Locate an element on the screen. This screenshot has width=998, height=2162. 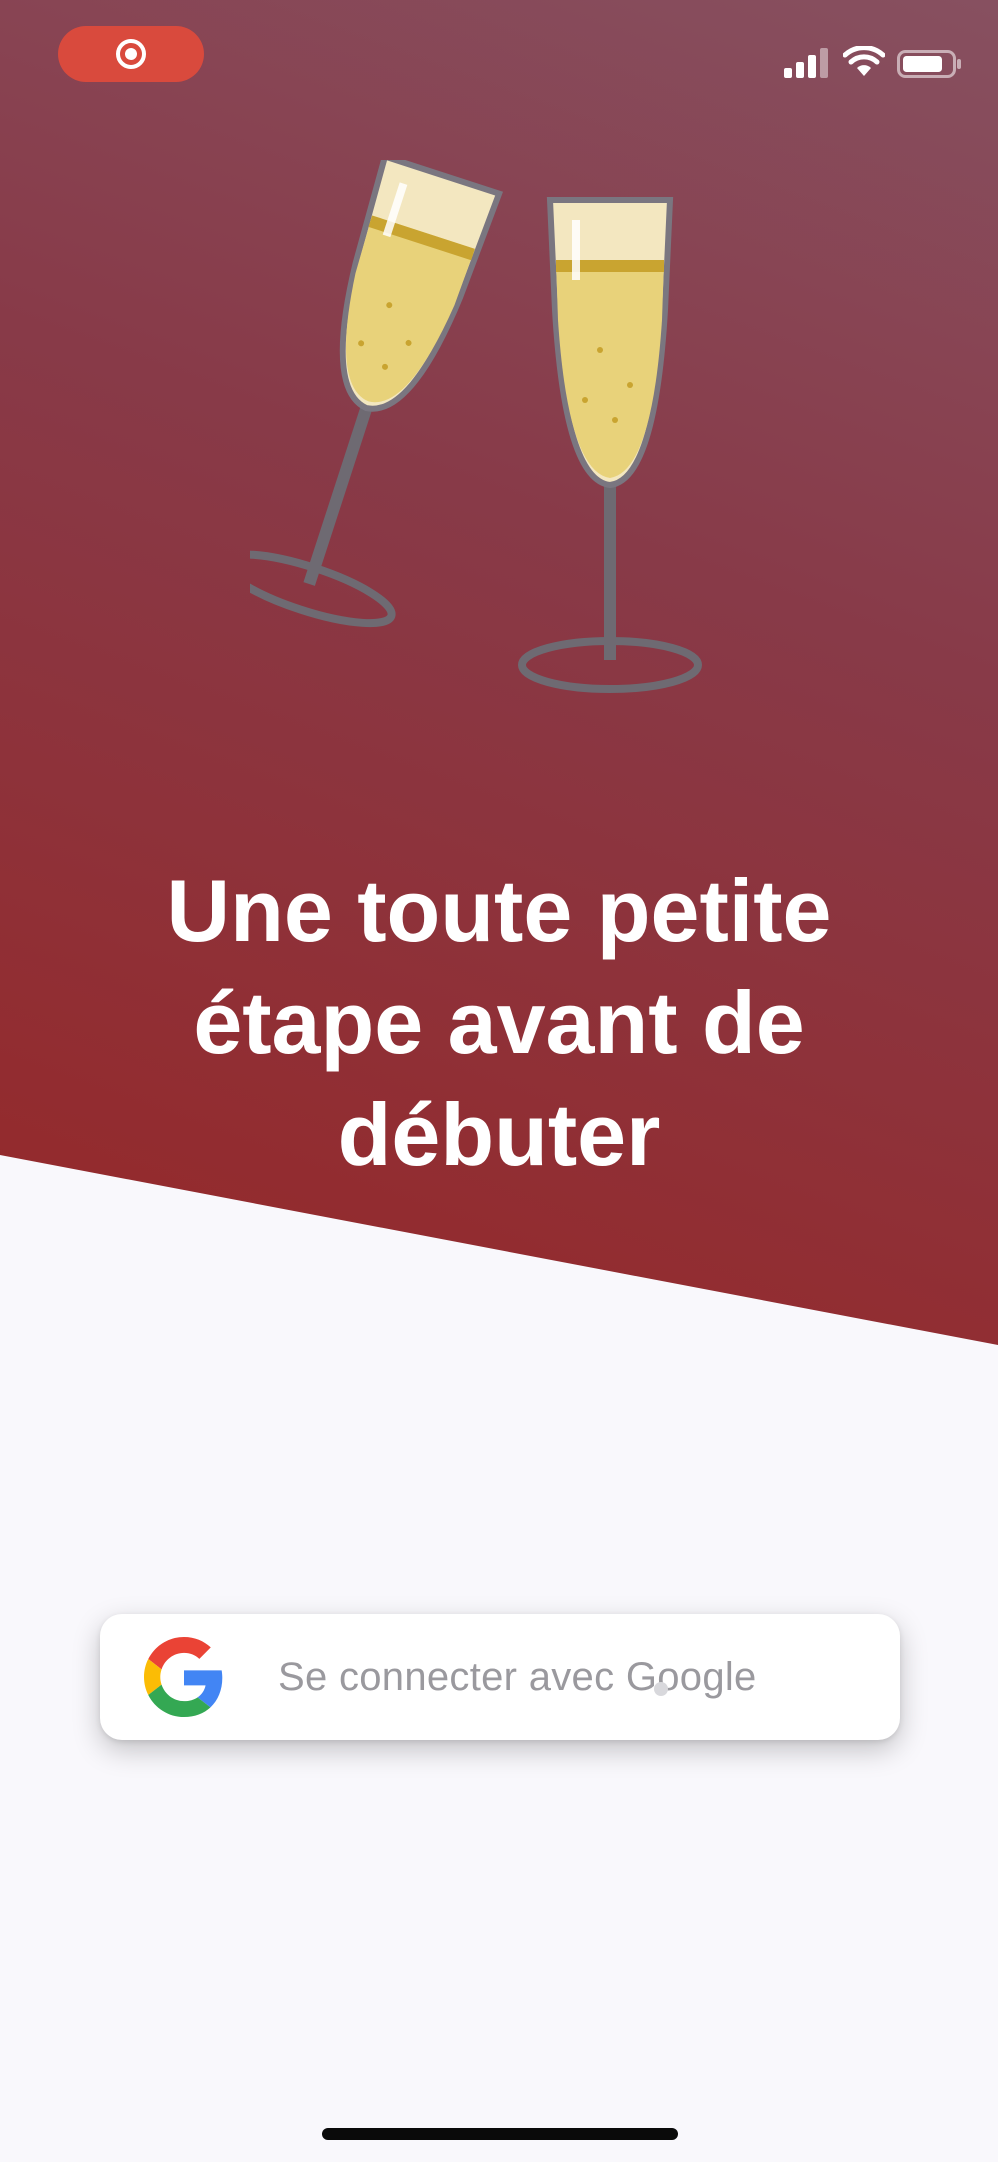
status-bar is located at coordinates (499, 55).